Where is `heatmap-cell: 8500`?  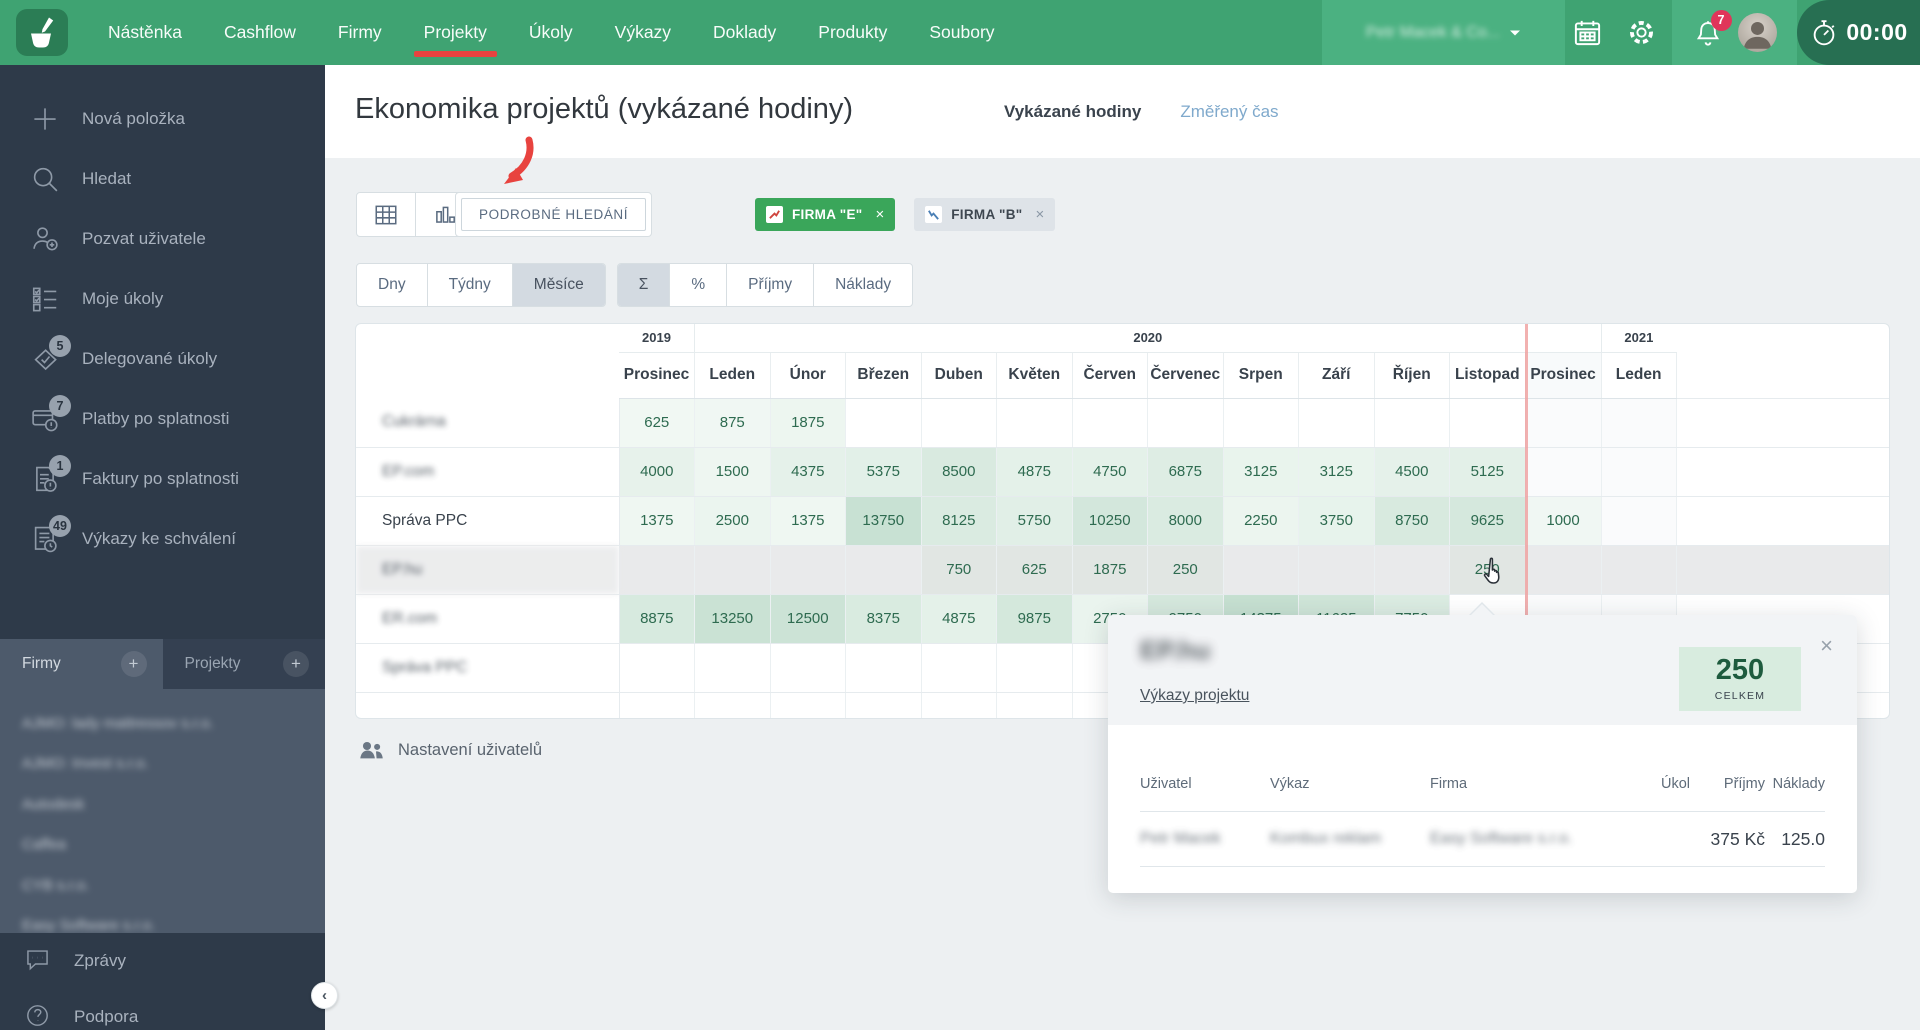
heatmap-cell: 8500 is located at coordinates (959, 472).